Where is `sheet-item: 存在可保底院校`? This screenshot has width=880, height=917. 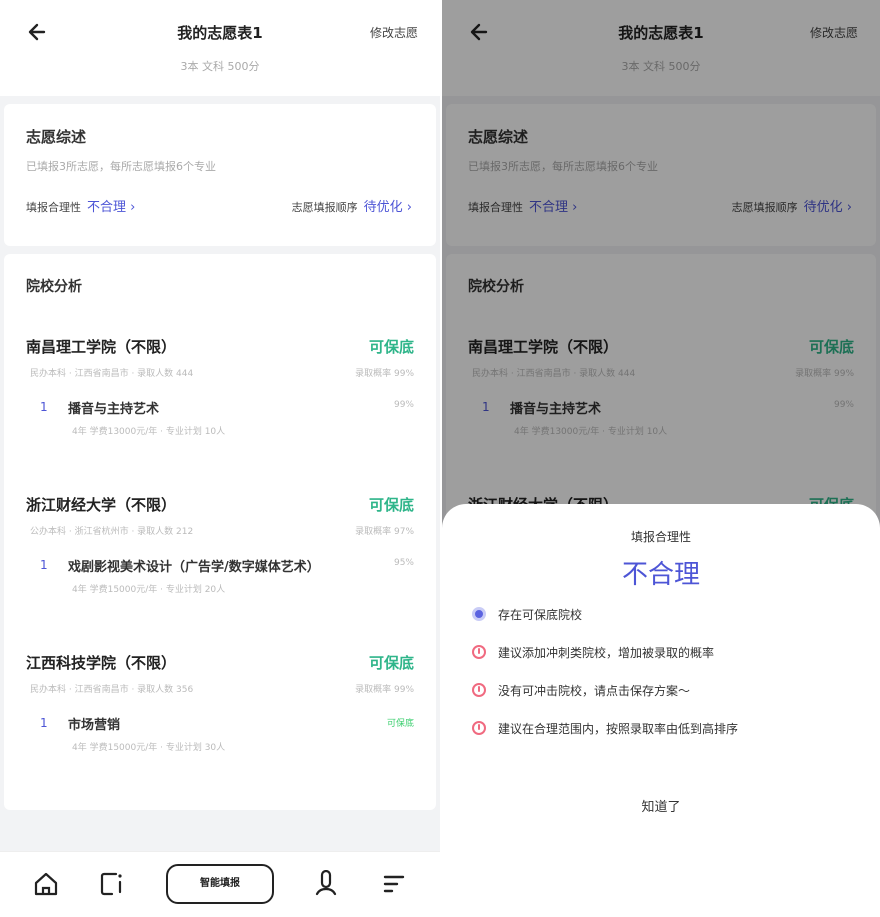 sheet-item: 存在可保底院校 is located at coordinates (669, 614).